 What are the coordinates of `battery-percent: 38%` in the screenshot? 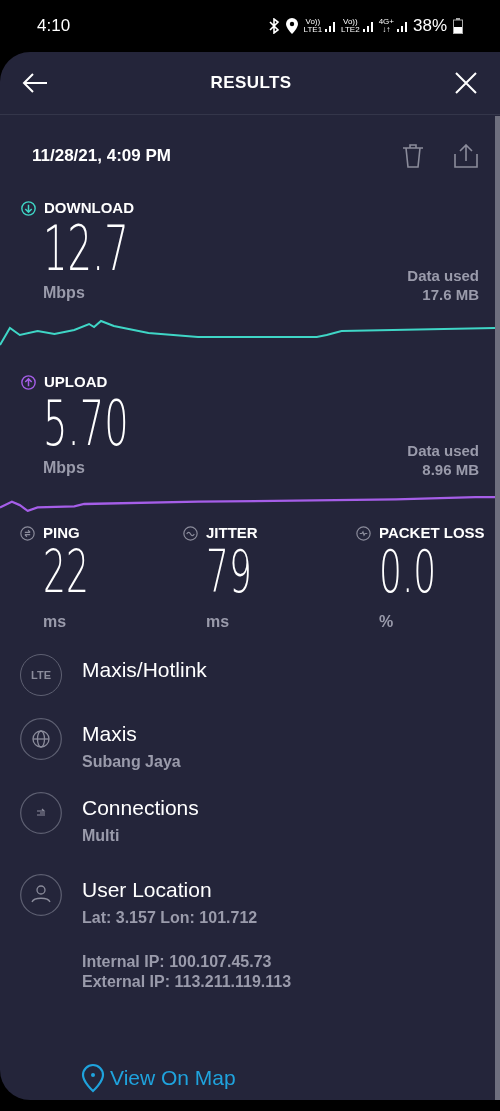 It's located at (429, 26).